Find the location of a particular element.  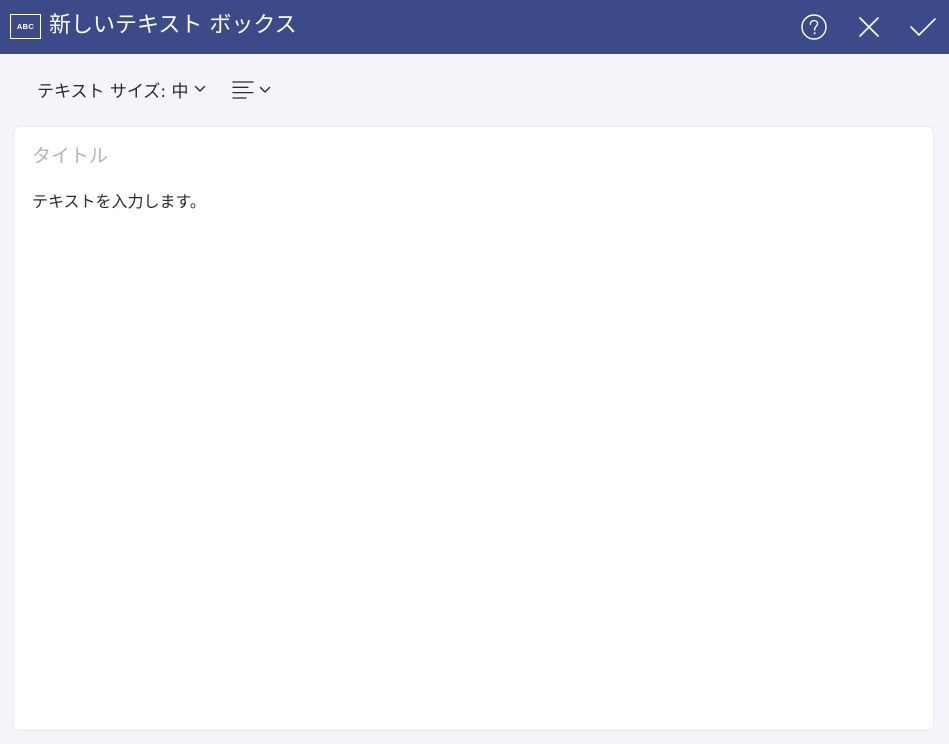

title-input is located at coordinates (472, 156).